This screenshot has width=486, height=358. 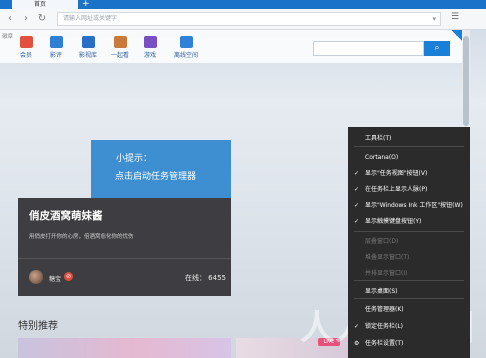 I want to click on nav-item: 影评, so click(x=56, y=47).